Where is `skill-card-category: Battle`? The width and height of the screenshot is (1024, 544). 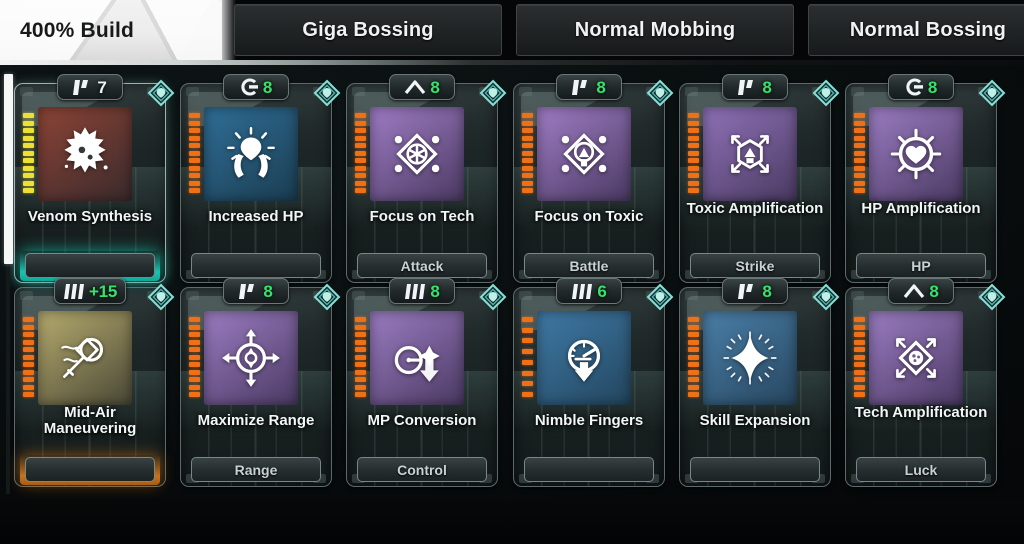 skill-card-category: Battle is located at coordinates (589, 265).